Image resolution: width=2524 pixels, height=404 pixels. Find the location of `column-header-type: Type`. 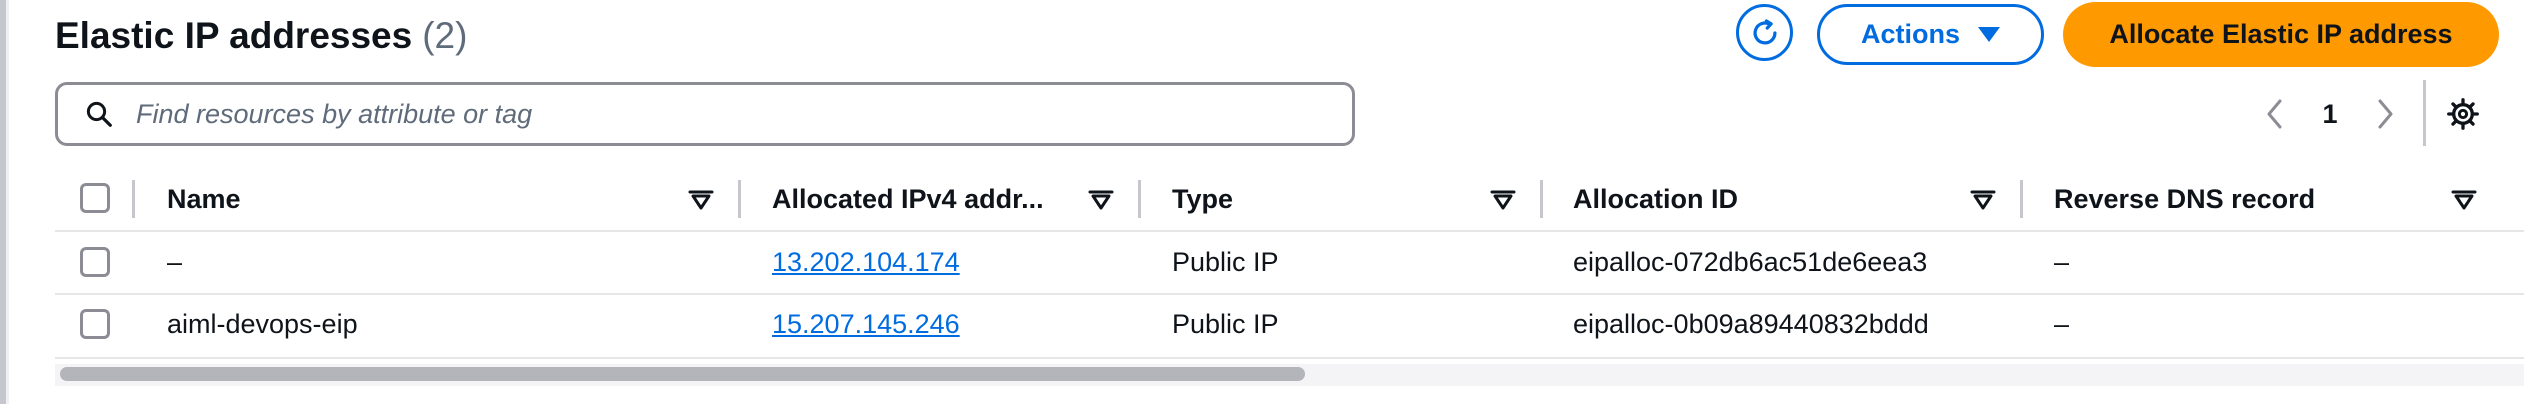

column-header-type: Type is located at coordinates (1202, 199).